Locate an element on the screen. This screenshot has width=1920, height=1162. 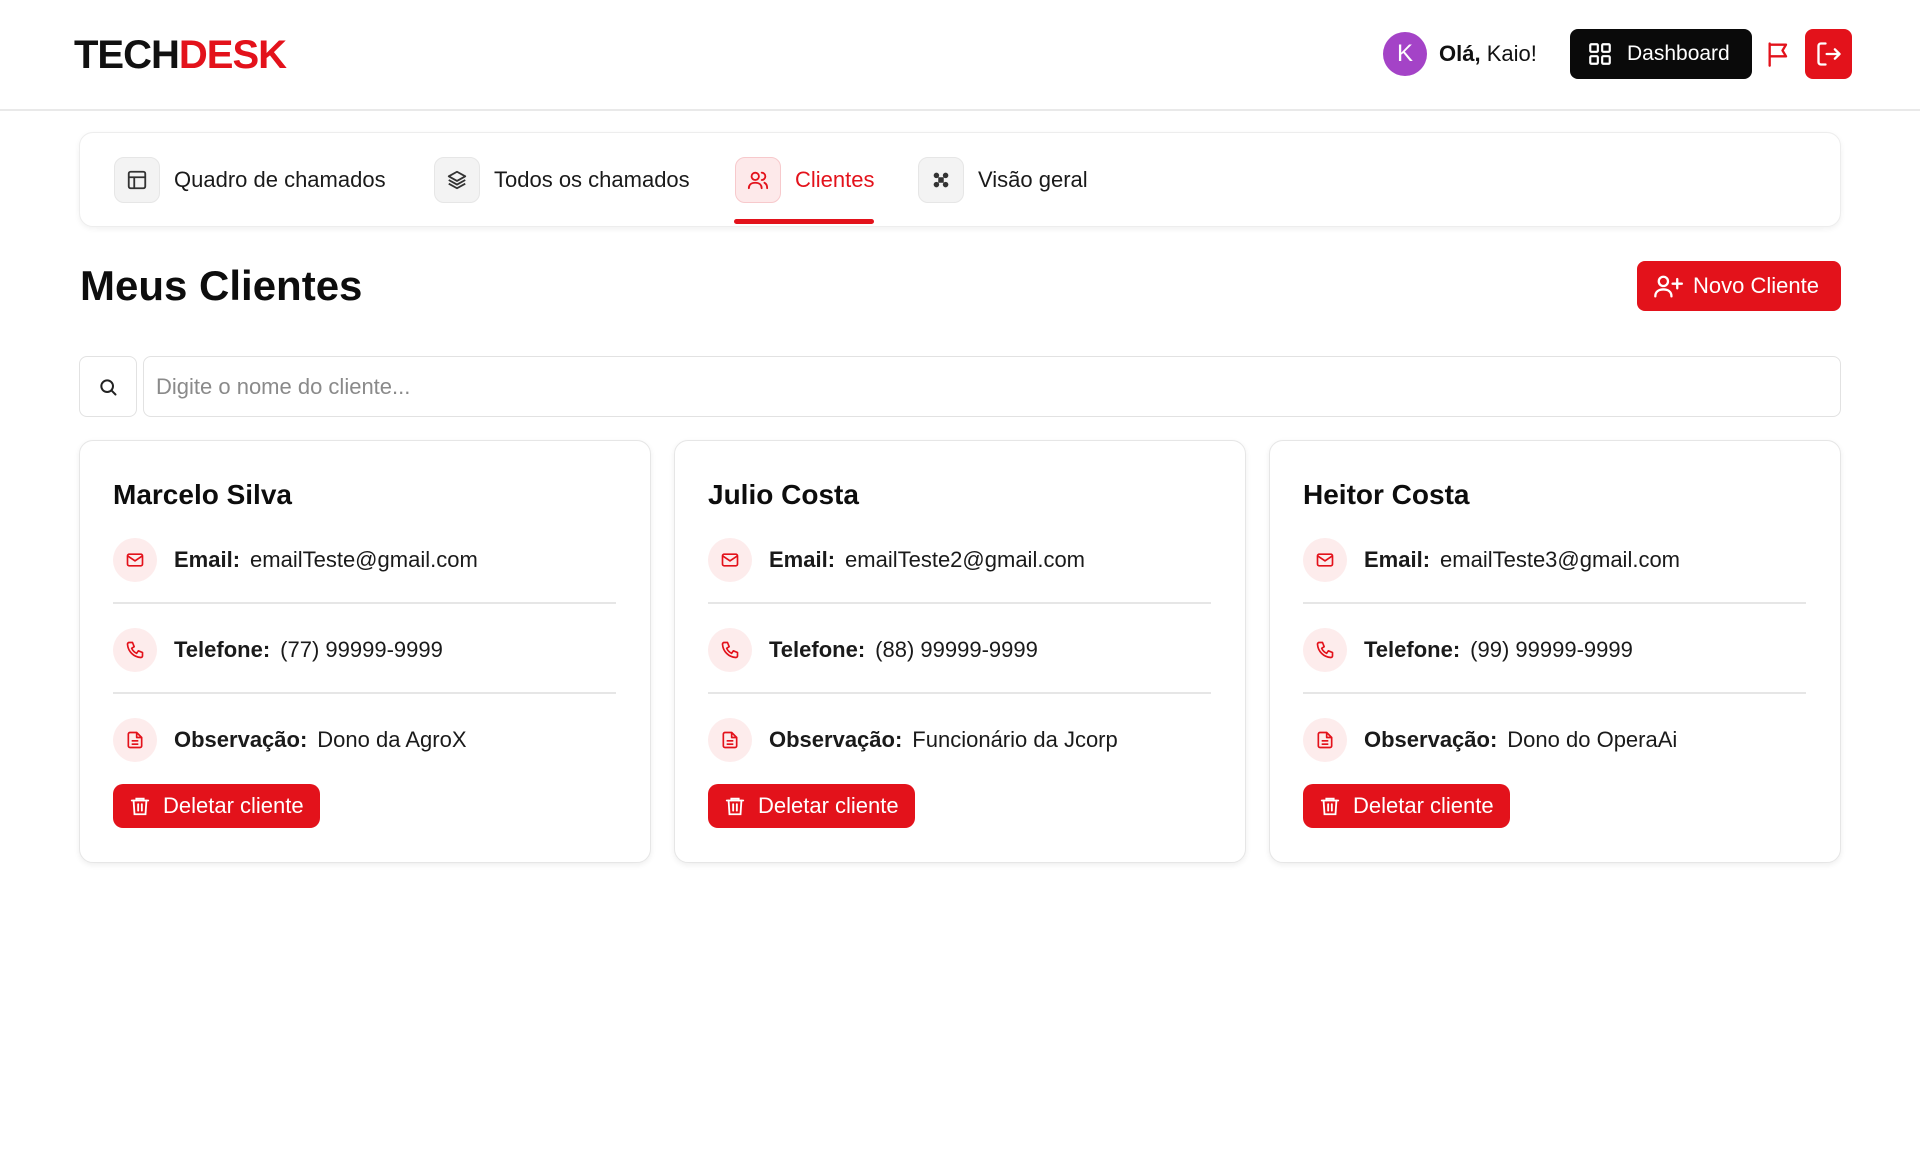
tab-clientes: Clientes is located at coordinates (804, 180).